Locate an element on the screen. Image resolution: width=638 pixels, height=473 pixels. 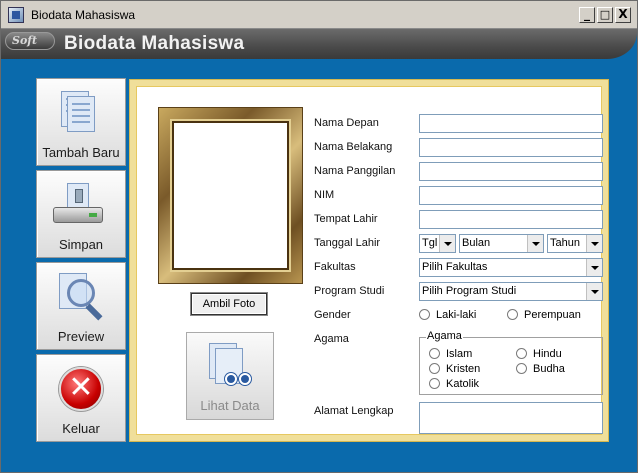
title-bar: Biodata Mahasiswa _ □ X is located at coordinates (319, 15).